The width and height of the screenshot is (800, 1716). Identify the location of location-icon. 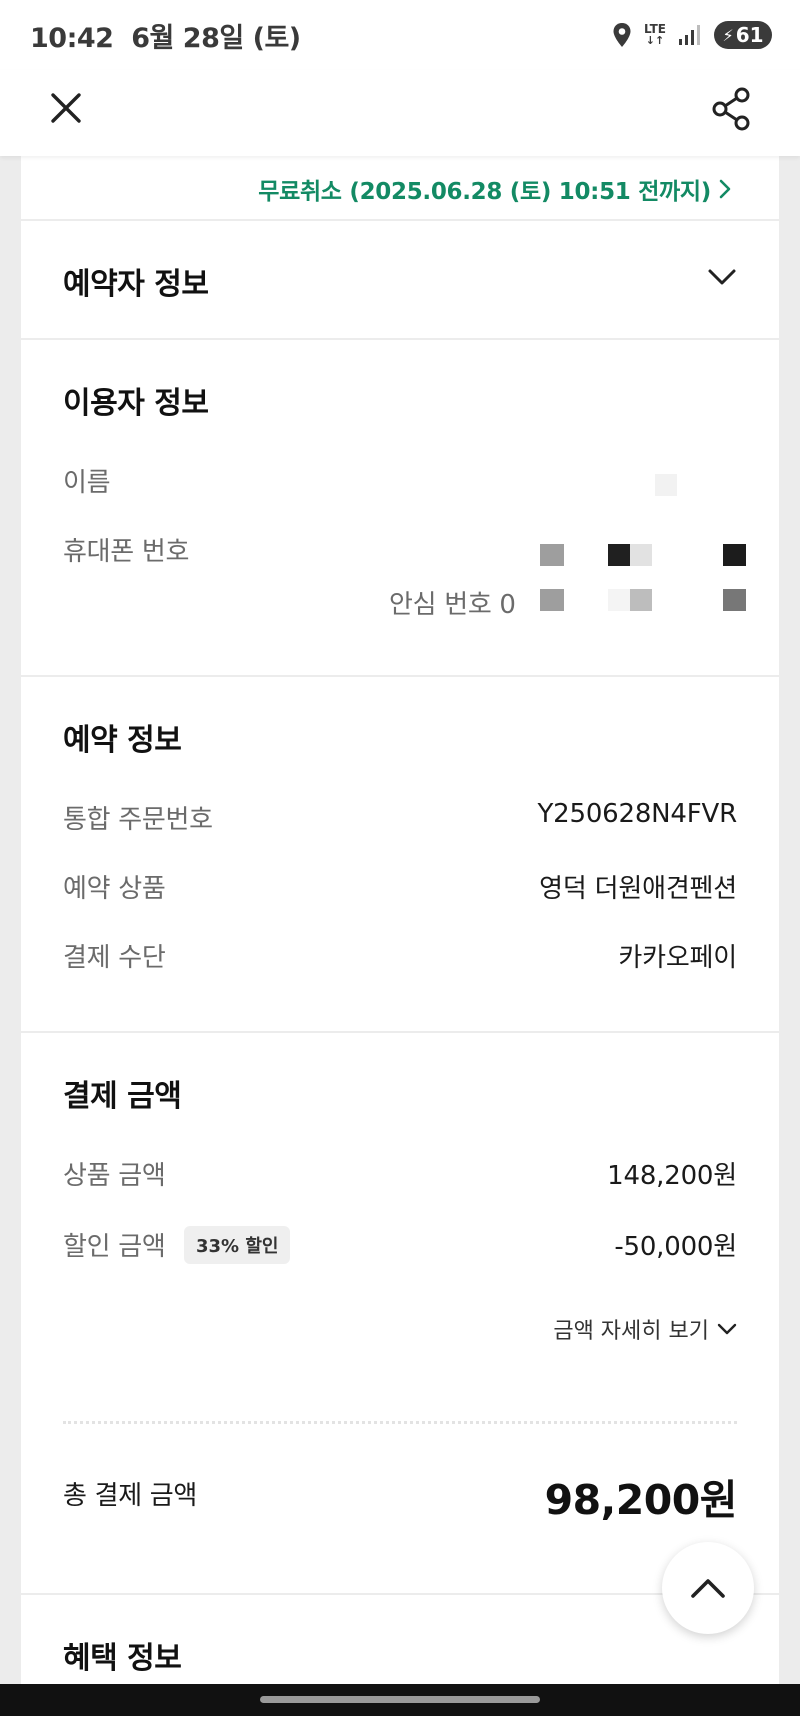
(622, 35).